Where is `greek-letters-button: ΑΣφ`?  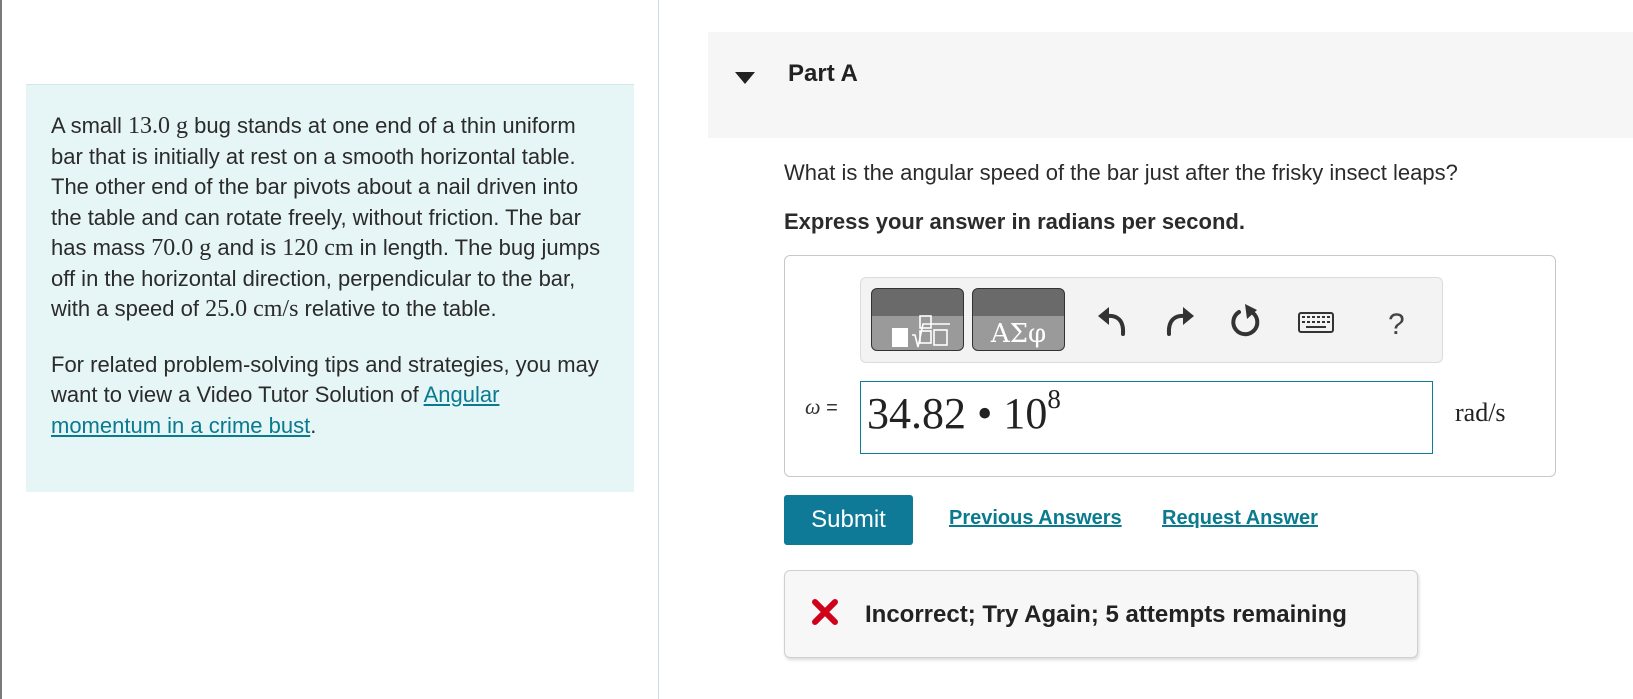 greek-letters-button: ΑΣφ is located at coordinates (1018, 319).